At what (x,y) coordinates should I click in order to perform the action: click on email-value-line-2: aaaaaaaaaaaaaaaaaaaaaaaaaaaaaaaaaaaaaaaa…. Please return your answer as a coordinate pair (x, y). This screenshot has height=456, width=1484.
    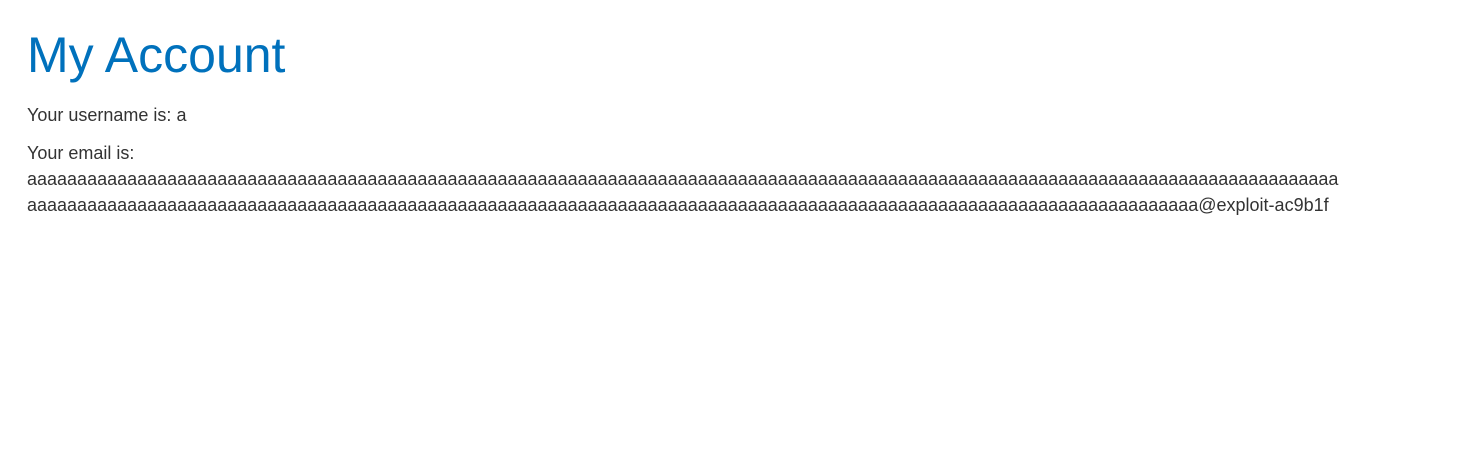
    Looking at the image, I should click on (678, 205).